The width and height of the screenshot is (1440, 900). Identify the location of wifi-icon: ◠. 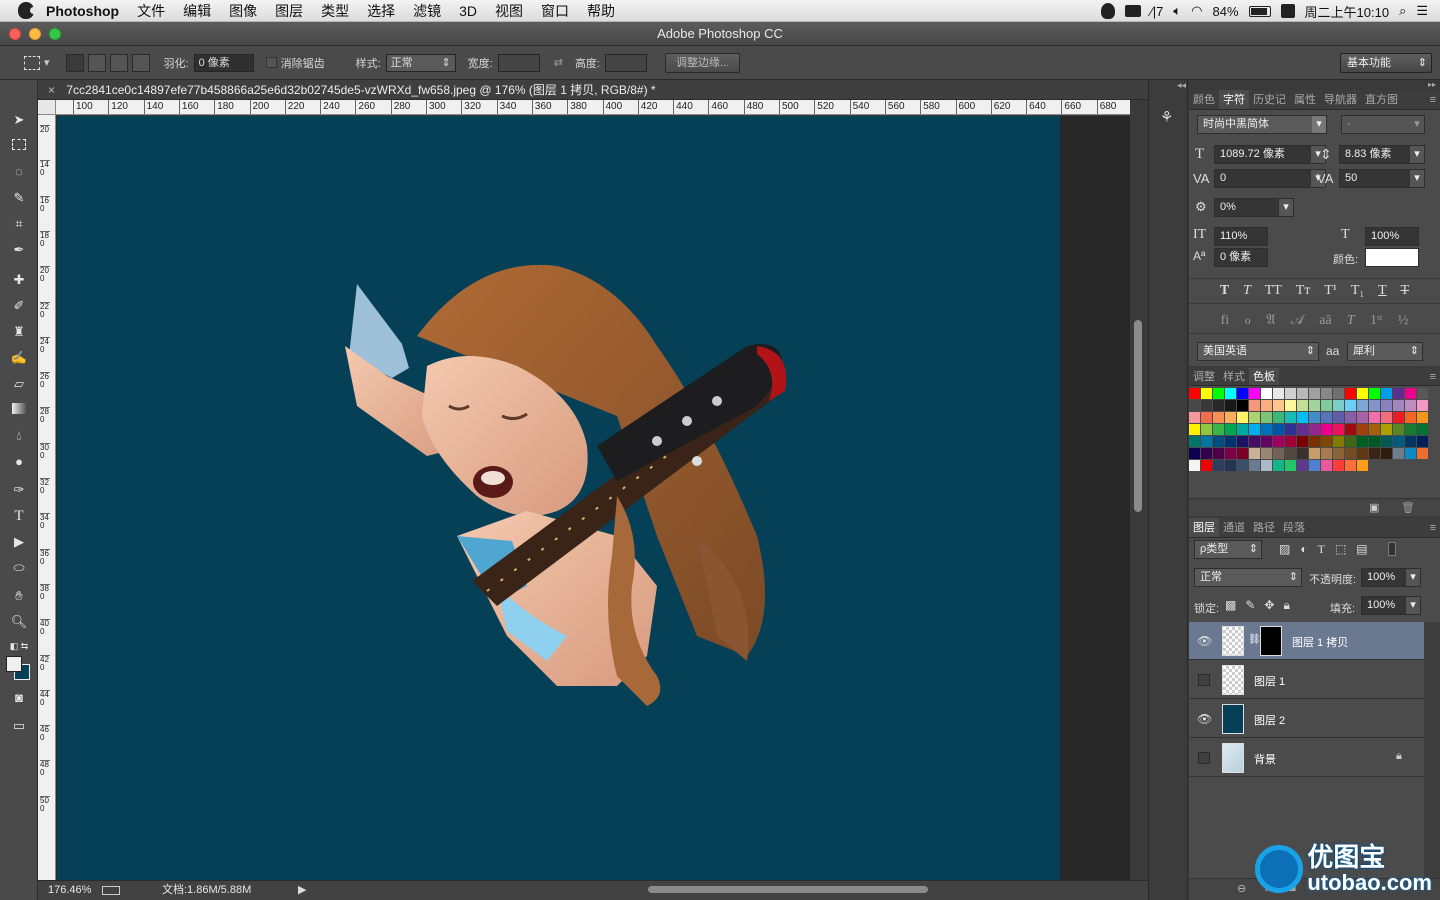
(1196, 11).